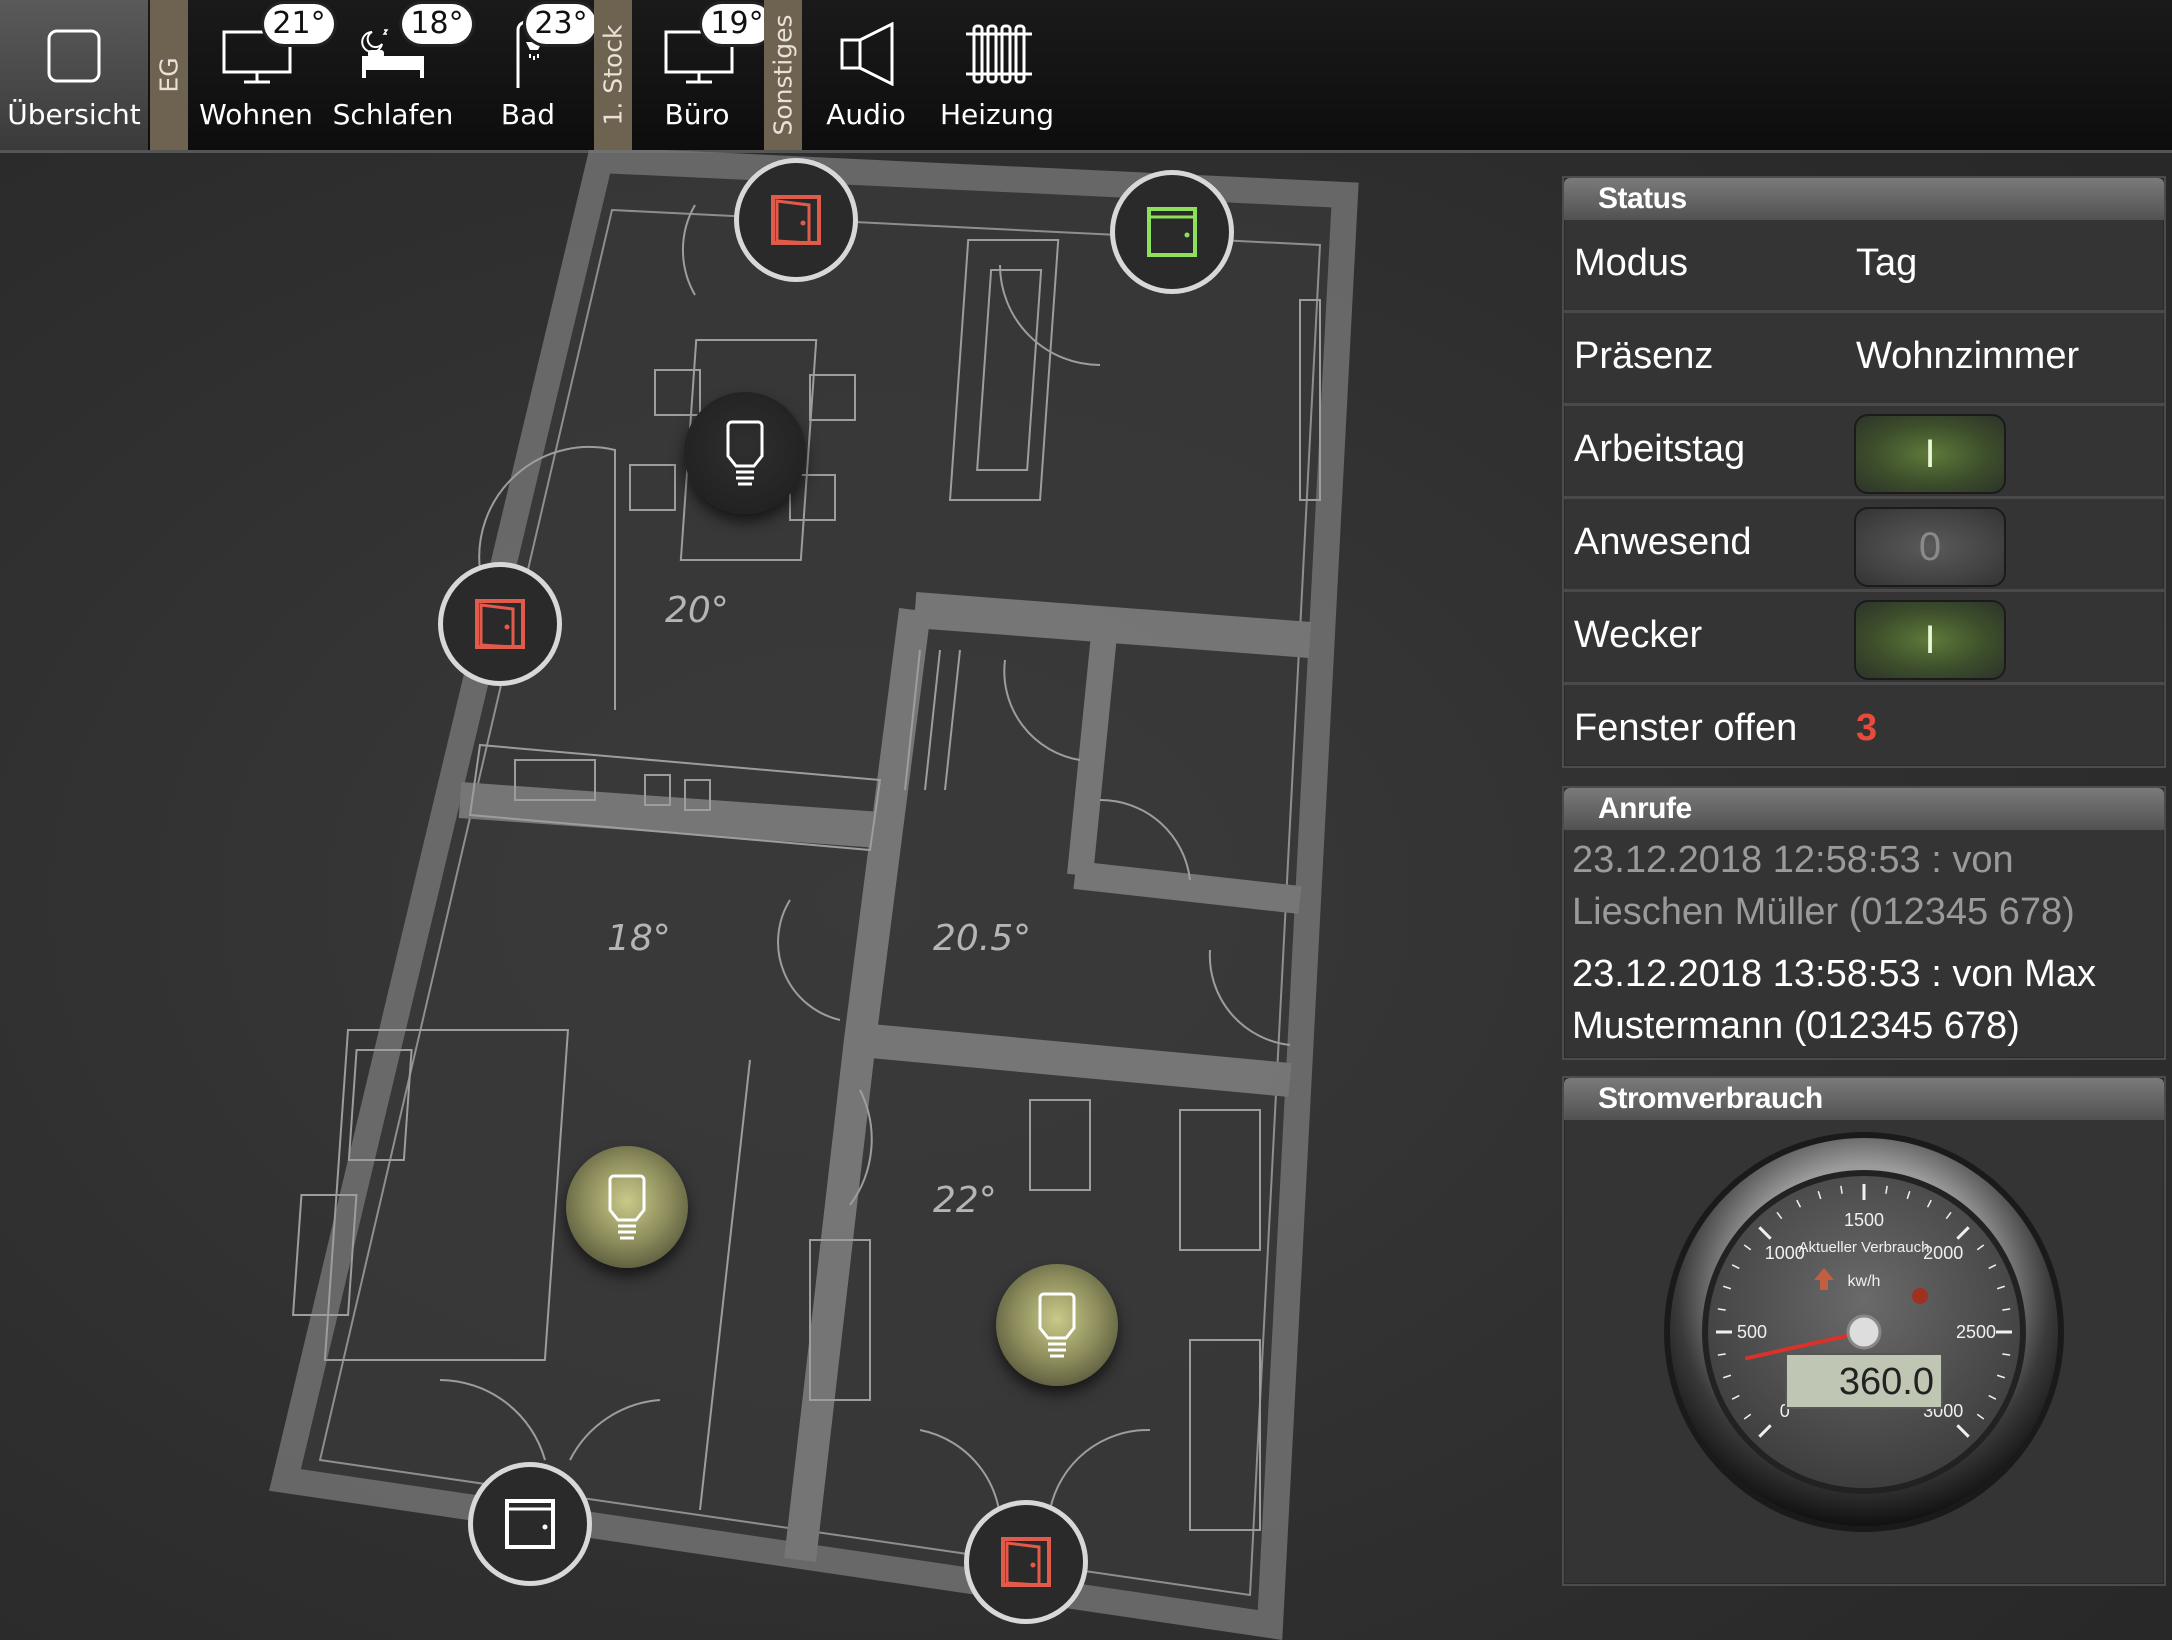  Describe the element at coordinates (1864, 199) in the screenshot. I see `status-title: Status` at that location.